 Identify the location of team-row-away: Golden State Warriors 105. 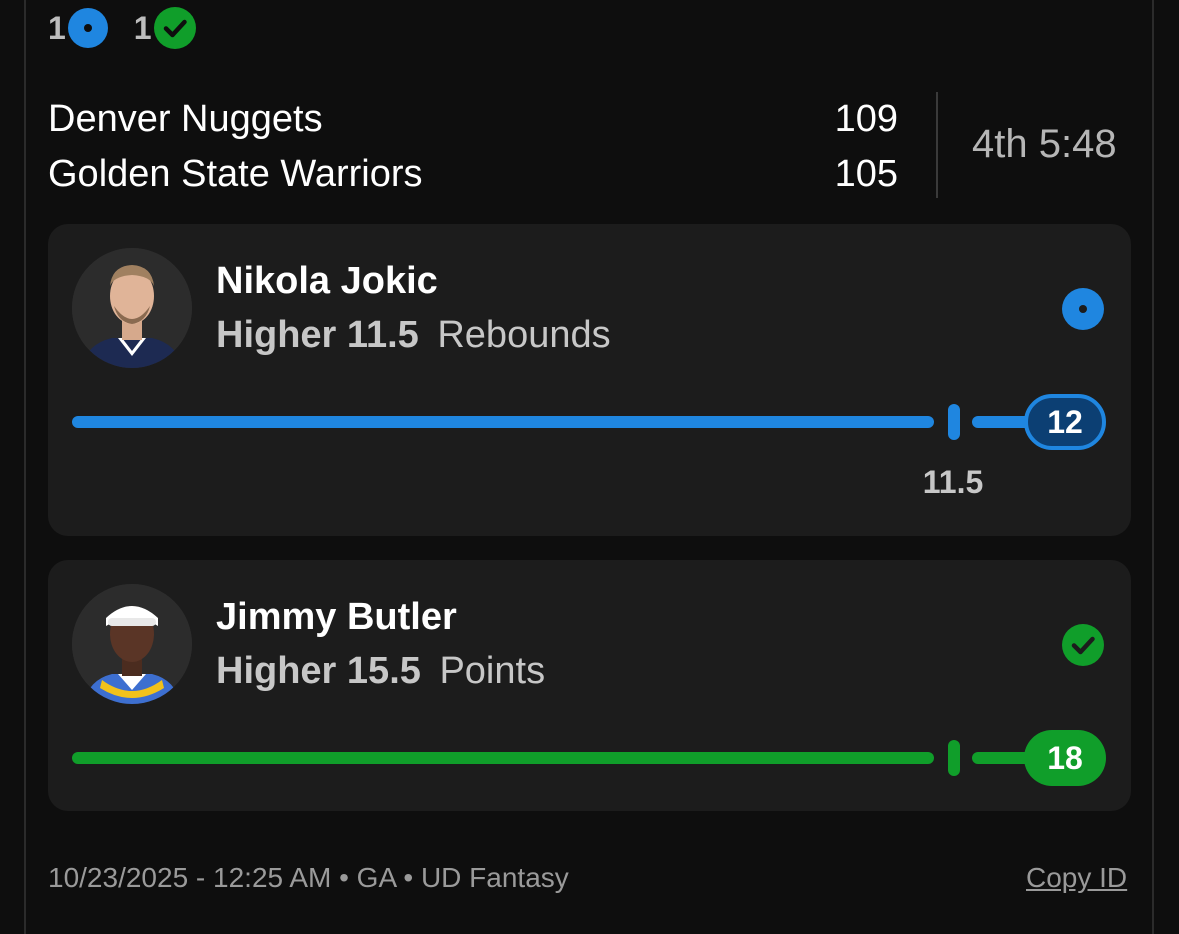
(473, 174).